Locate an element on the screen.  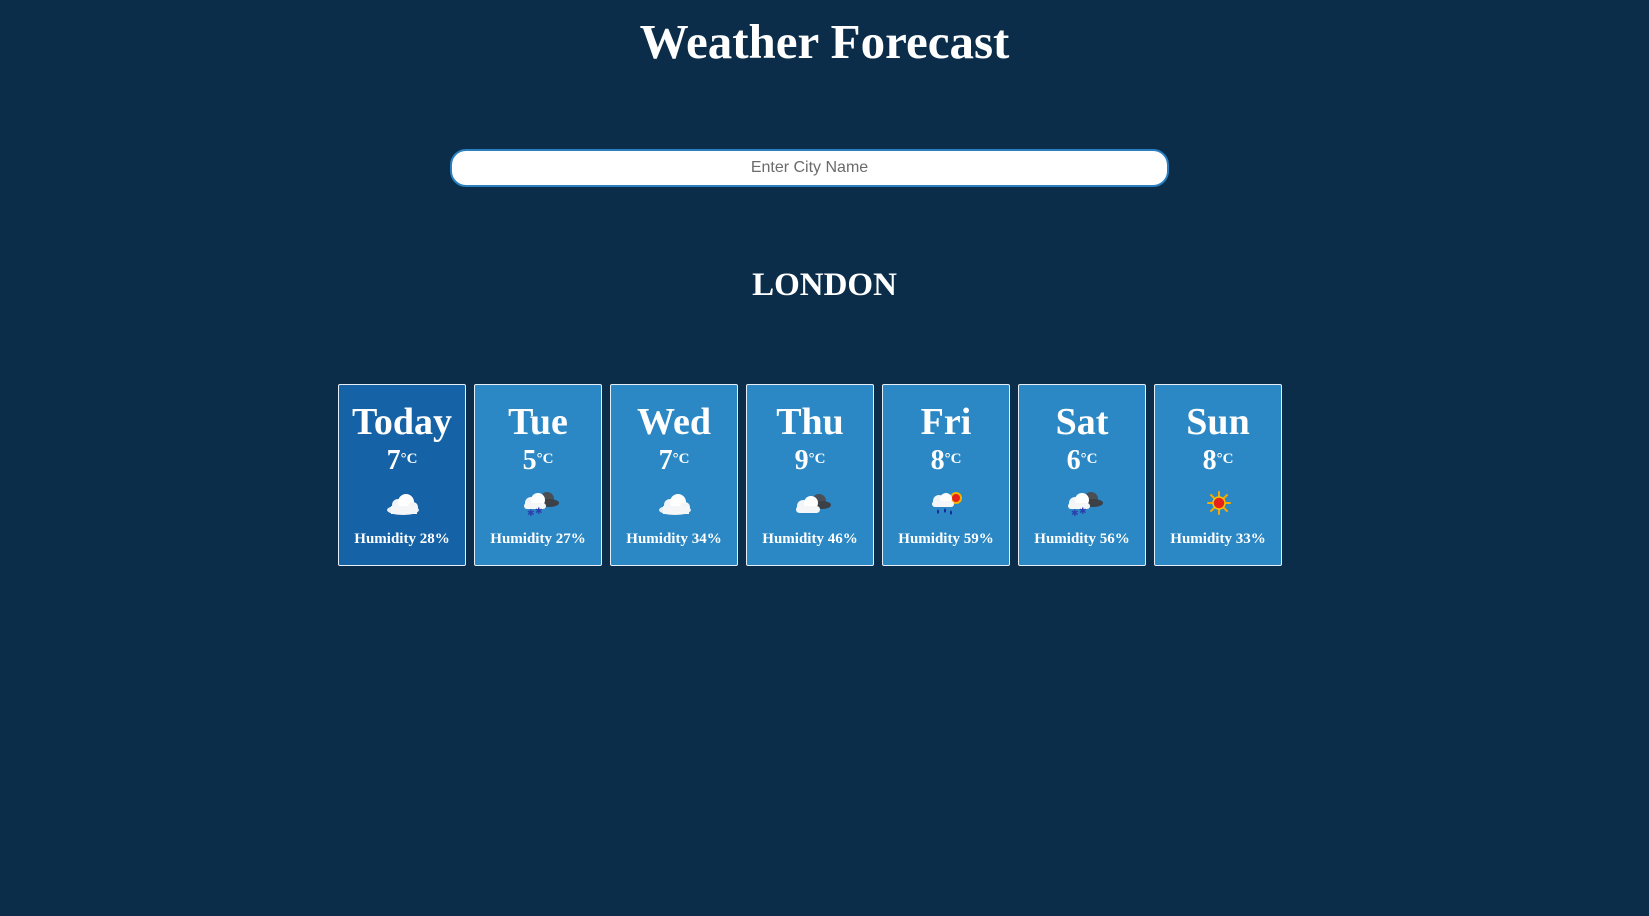
forecast-temp: 5°C is located at coordinates (538, 460).